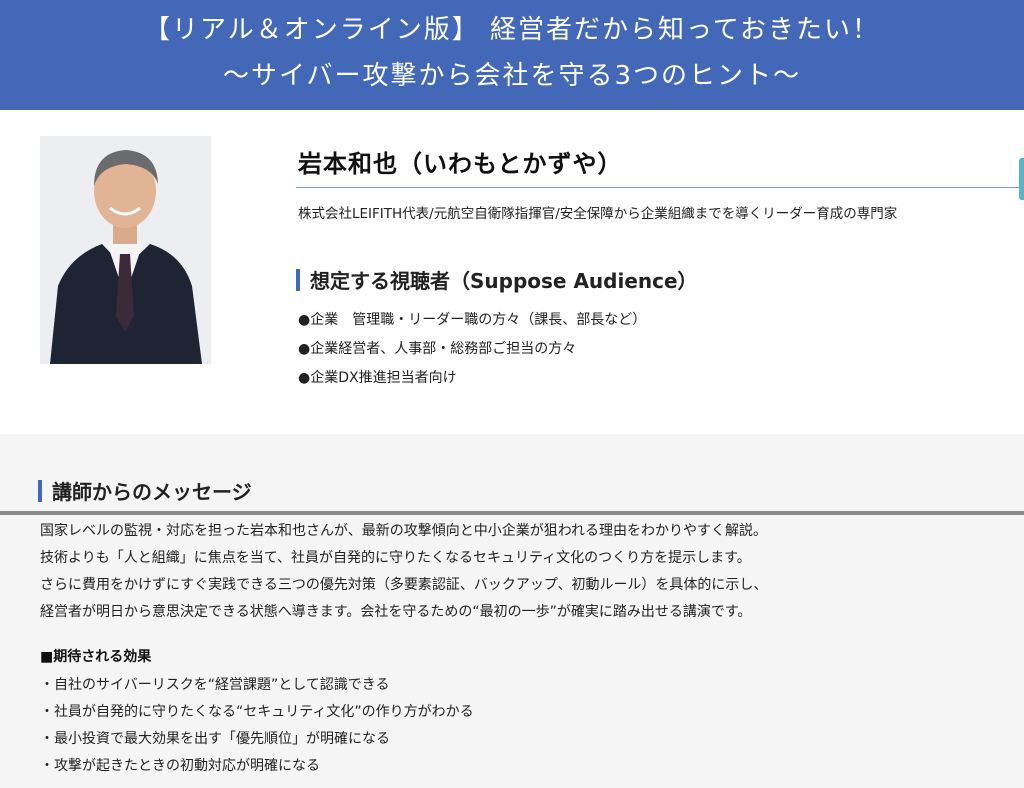  What do you see at coordinates (512, 513) in the screenshot?
I see `message-divider` at bounding box center [512, 513].